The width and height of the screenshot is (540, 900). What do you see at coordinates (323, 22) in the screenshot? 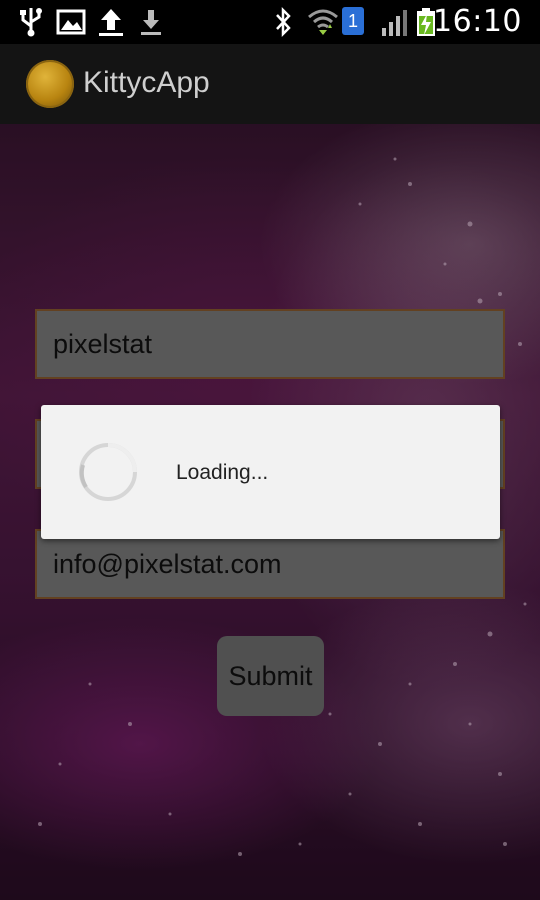
I see `wifi-icon` at bounding box center [323, 22].